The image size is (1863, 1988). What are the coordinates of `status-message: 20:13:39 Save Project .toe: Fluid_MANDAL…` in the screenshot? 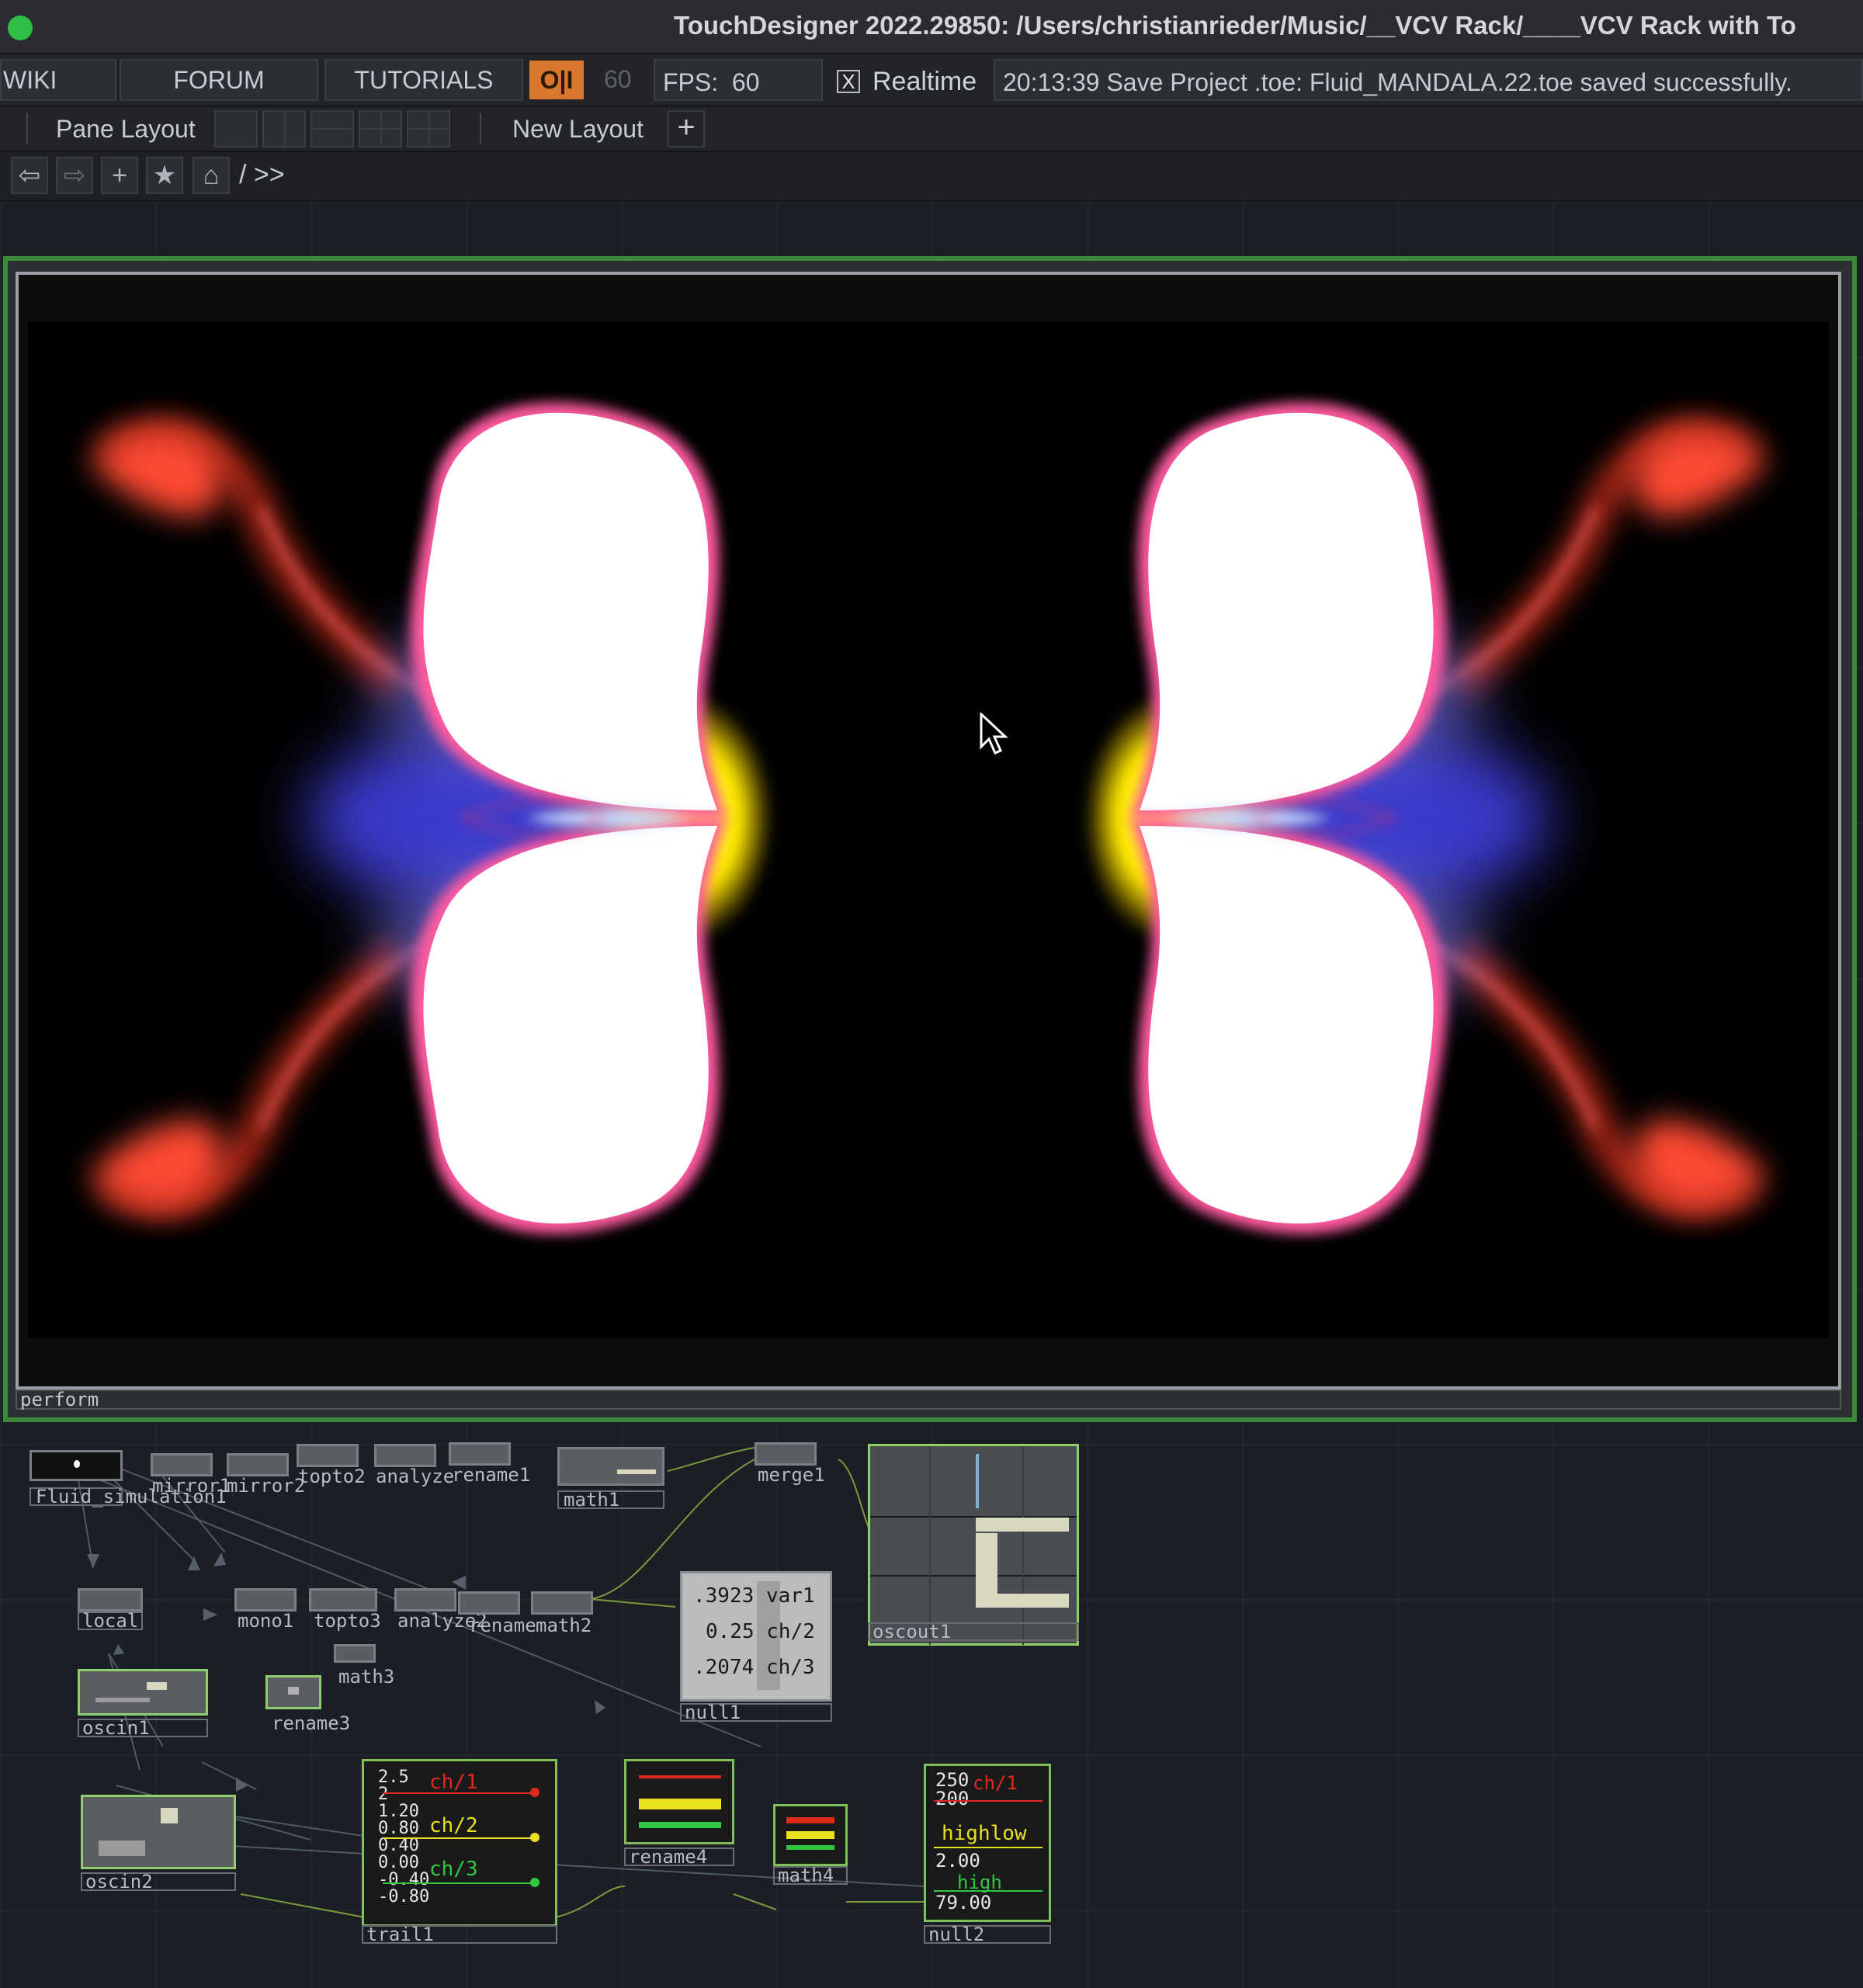 It's located at (1428, 80).